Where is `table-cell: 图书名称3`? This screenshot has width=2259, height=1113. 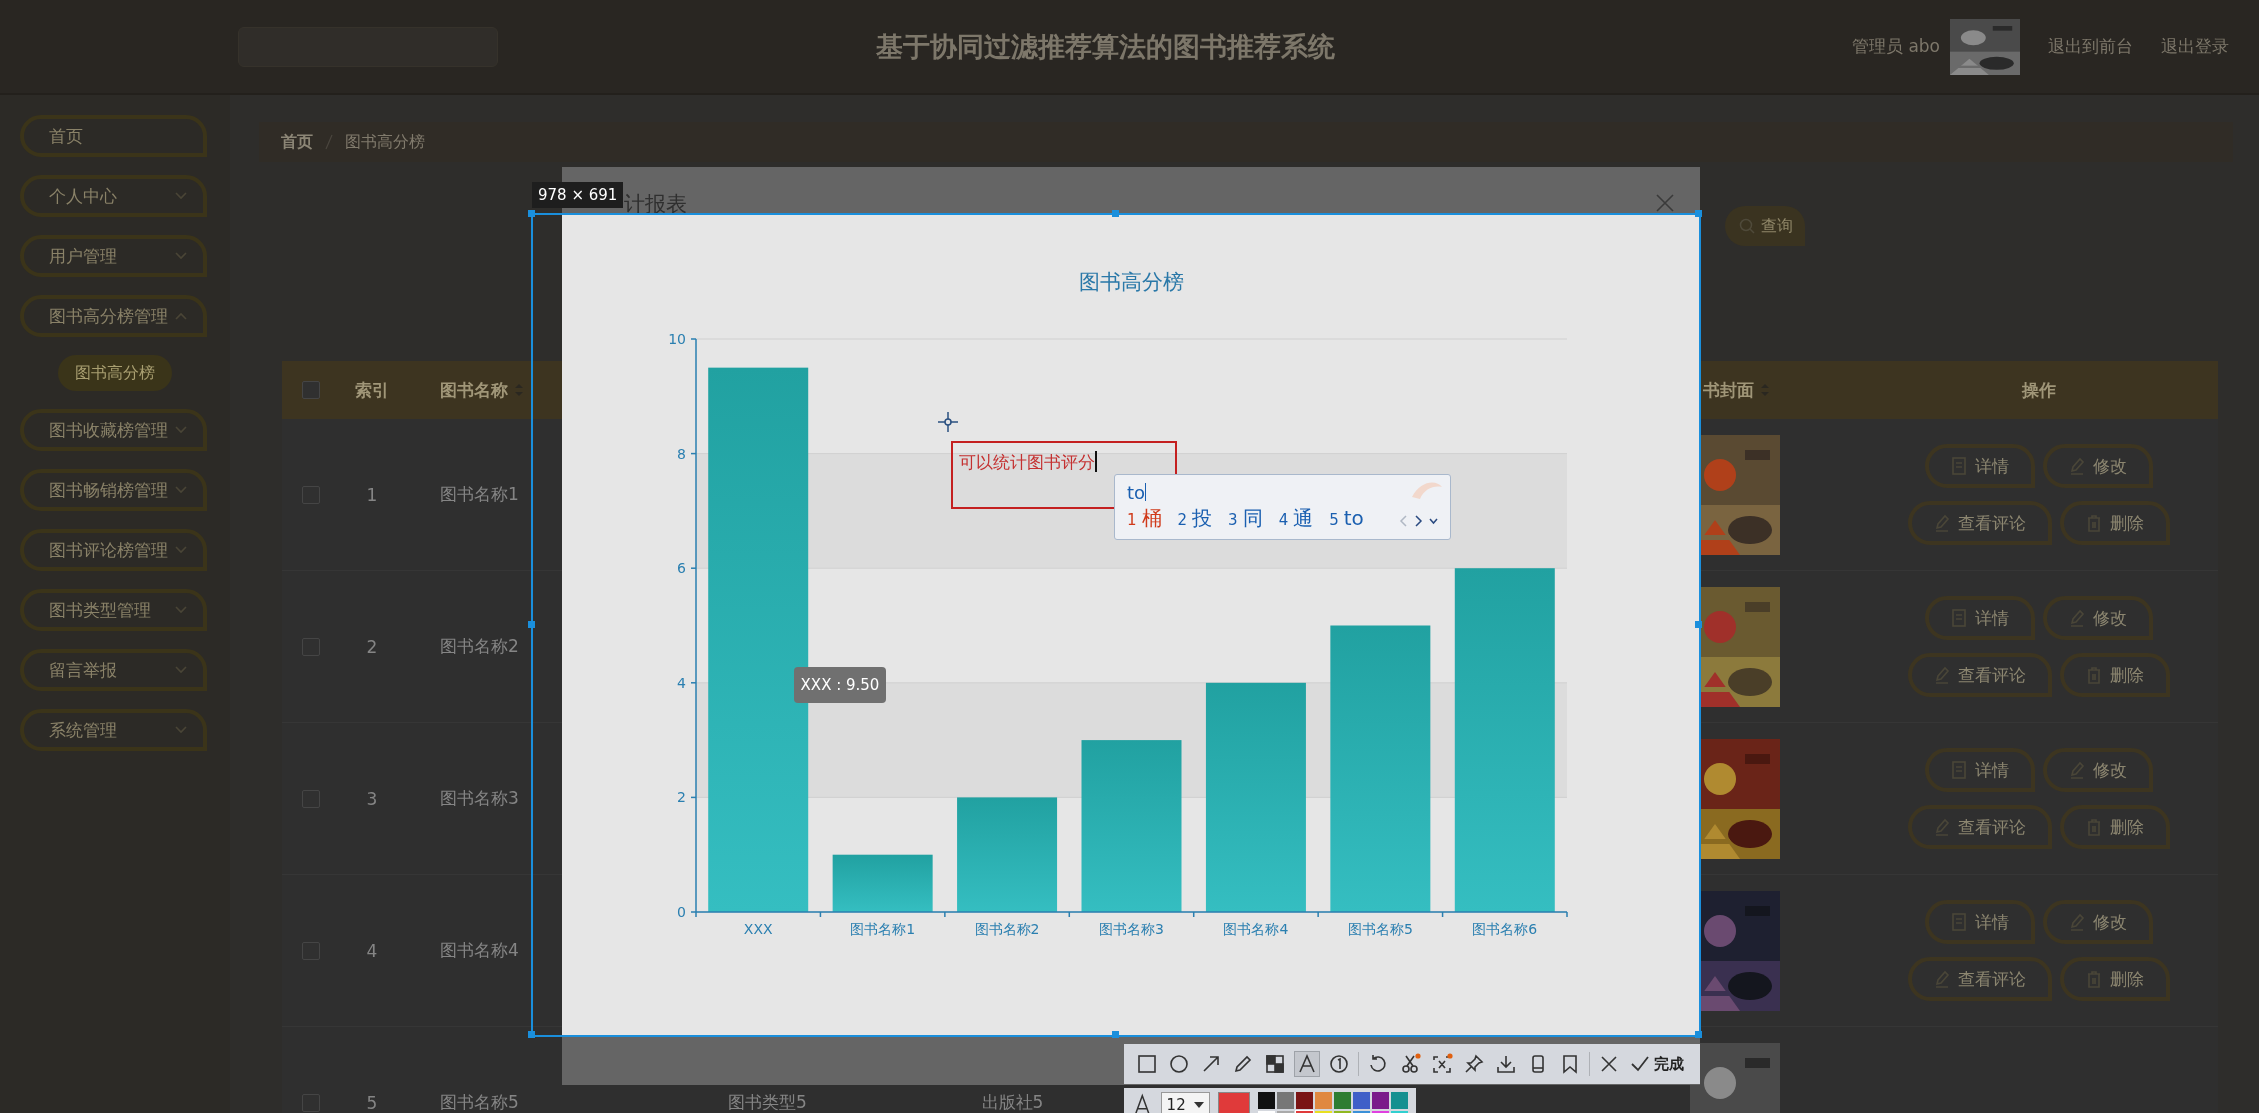
table-cell: 图书名称3 is located at coordinates (479, 798).